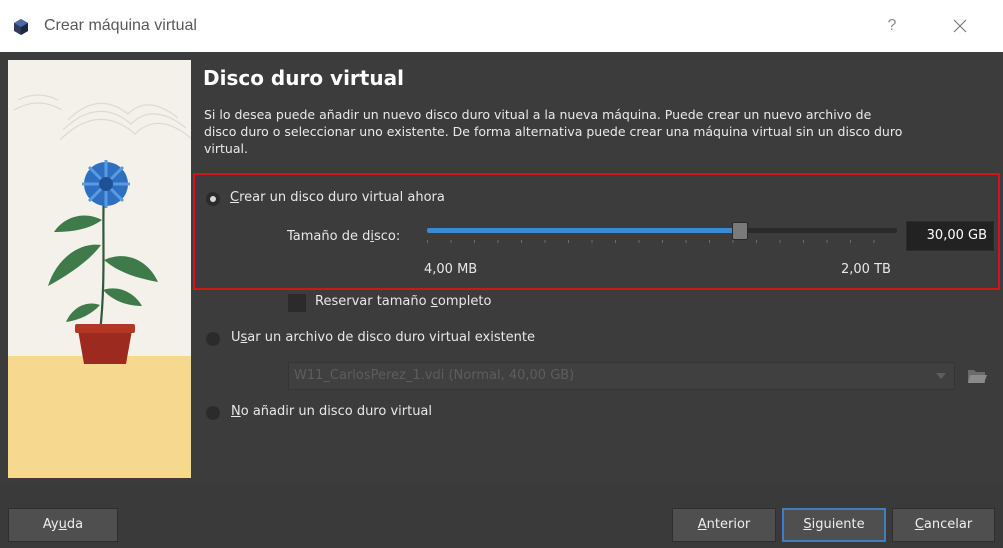 This screenshot has height=548, width=1003. Describe the element at coordinates (960, 26) in the screenshot. I see `close-icon` at that location.